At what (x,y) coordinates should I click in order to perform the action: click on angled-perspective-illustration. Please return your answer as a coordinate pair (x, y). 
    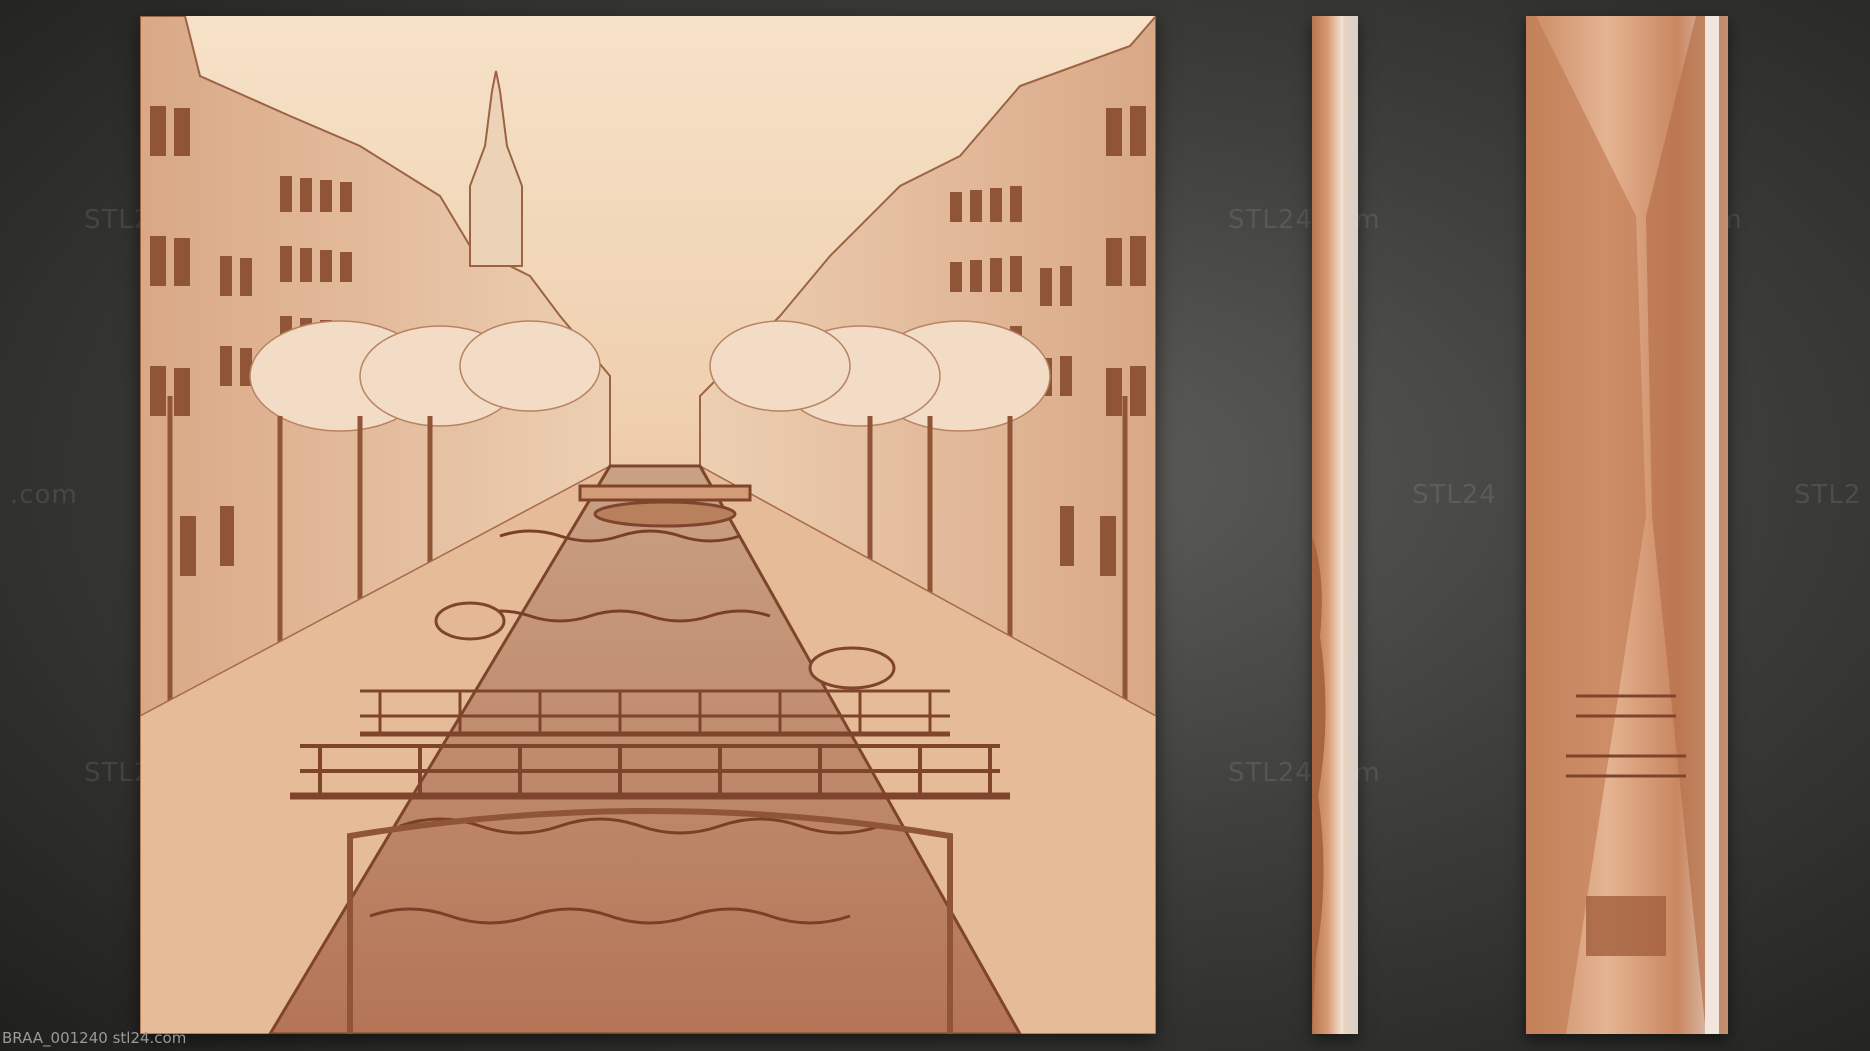
    Looking at the image, I should click on (1627, 525).